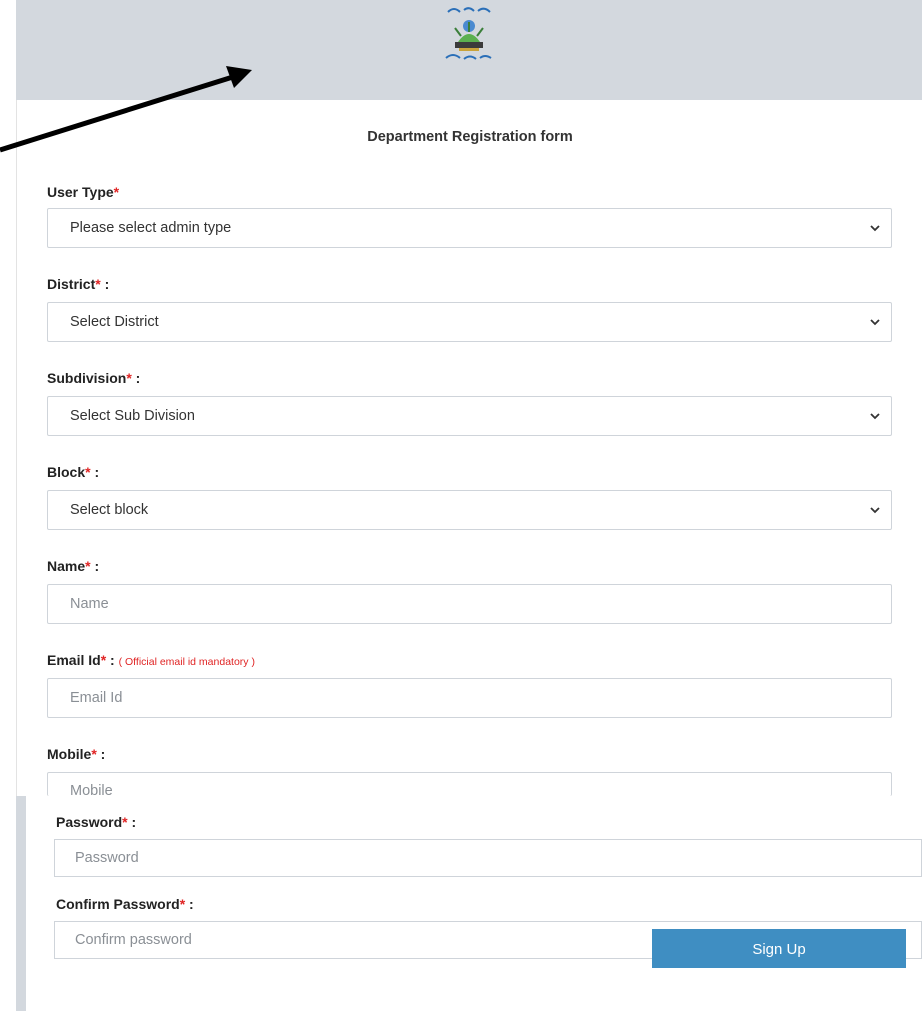  I want to click on block-label: Block* :, so click(73, 472).